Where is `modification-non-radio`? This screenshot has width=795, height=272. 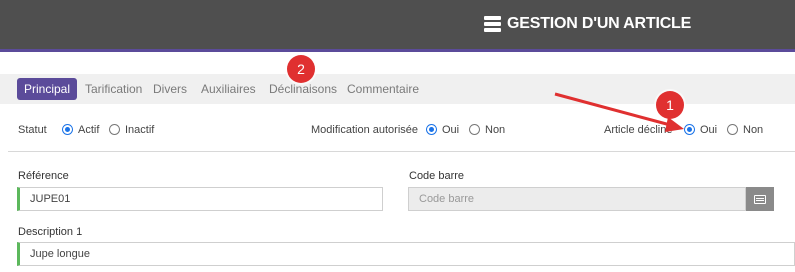
modification-non-radio is located at coordinates (474, 129).